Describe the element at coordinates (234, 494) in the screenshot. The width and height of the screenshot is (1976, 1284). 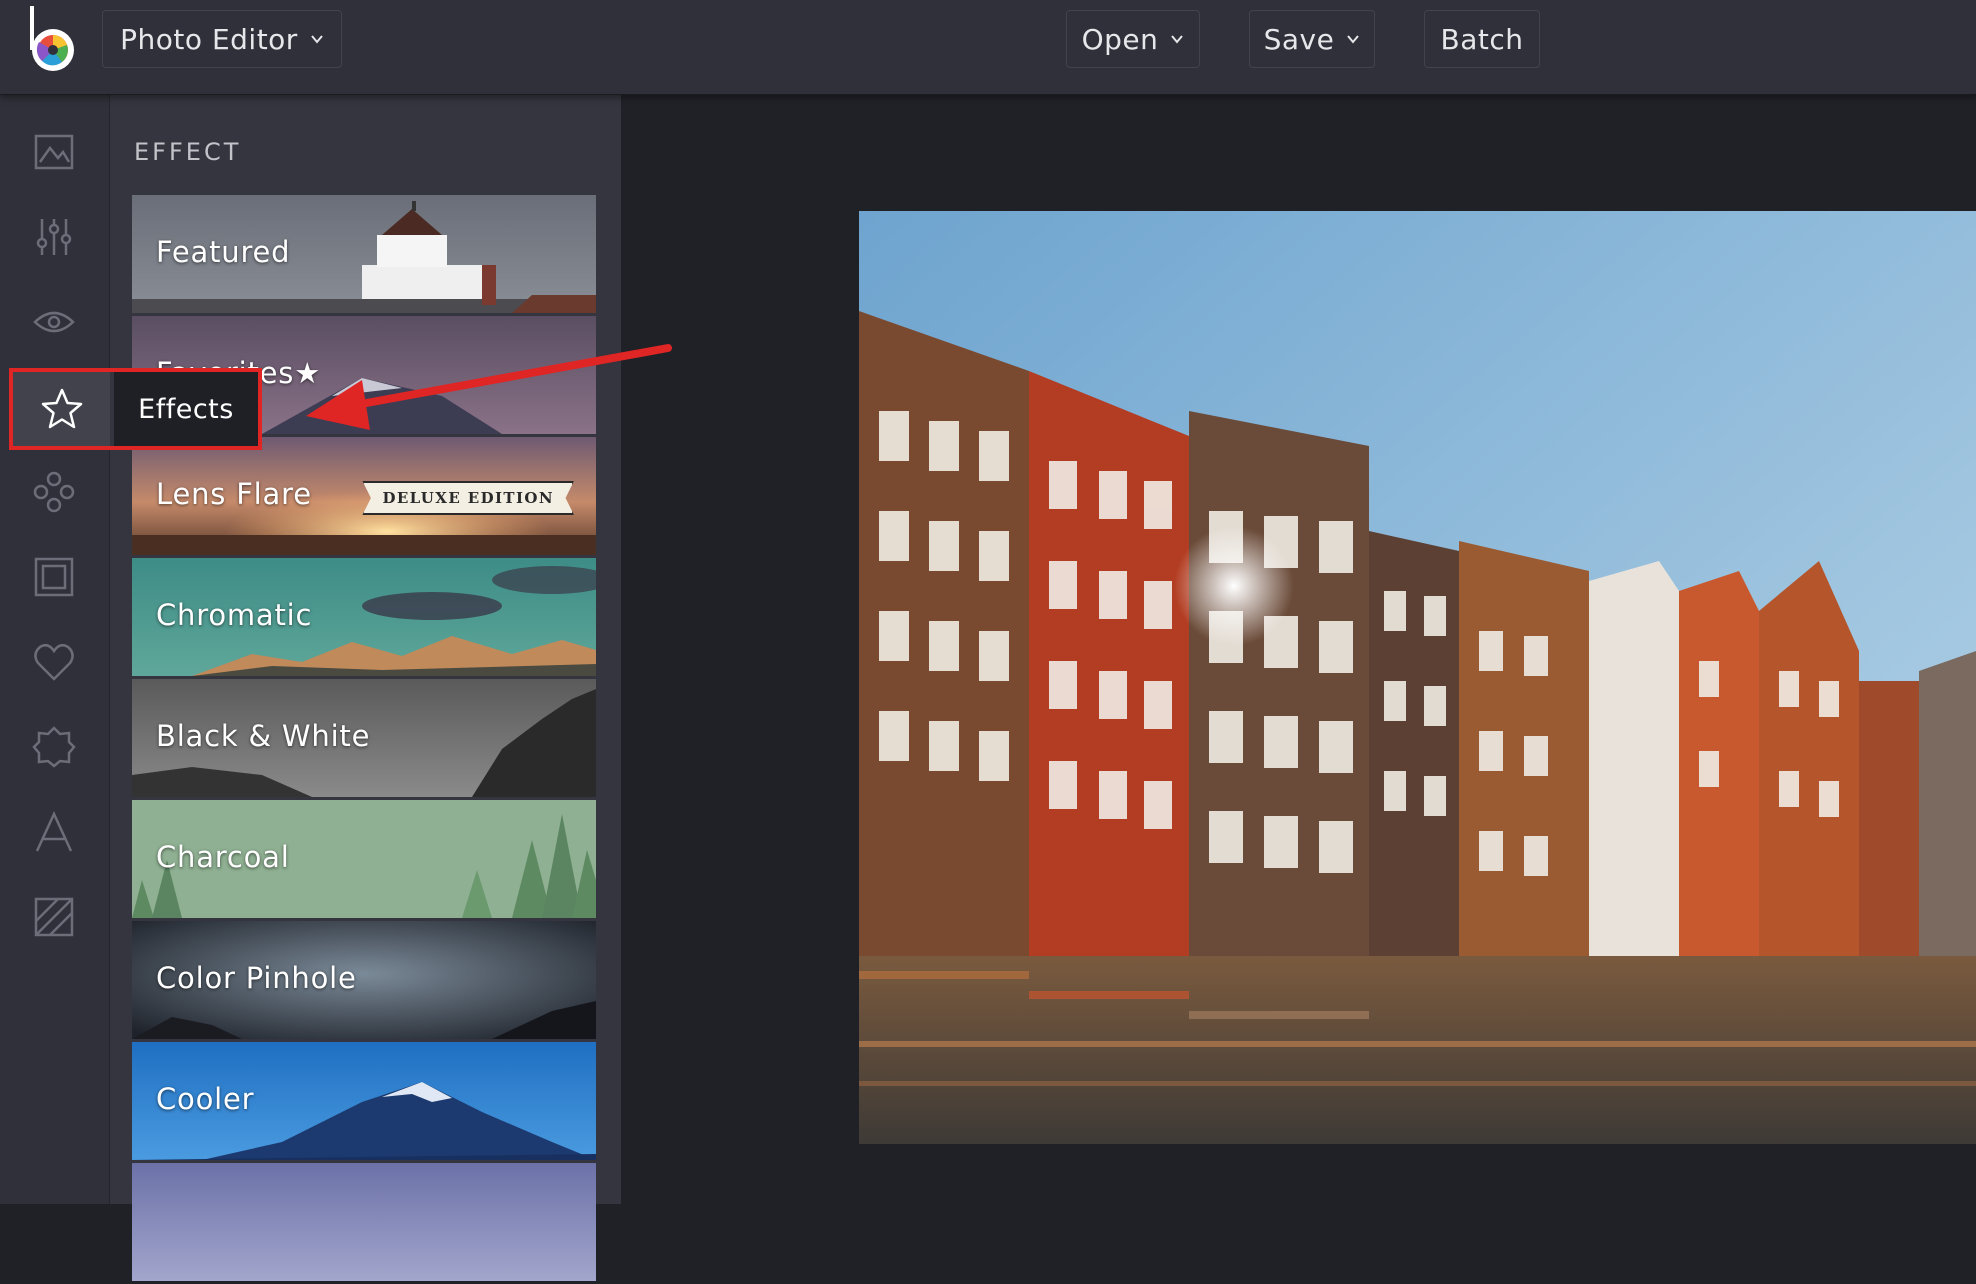
I see `effect-label: Lens Flare` at that location.